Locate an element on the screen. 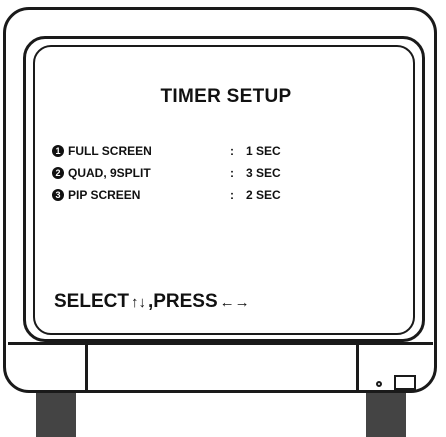 The width and height of the screenshot is (446, 437). monitor-foot-left is located at coordinates (56, 415).